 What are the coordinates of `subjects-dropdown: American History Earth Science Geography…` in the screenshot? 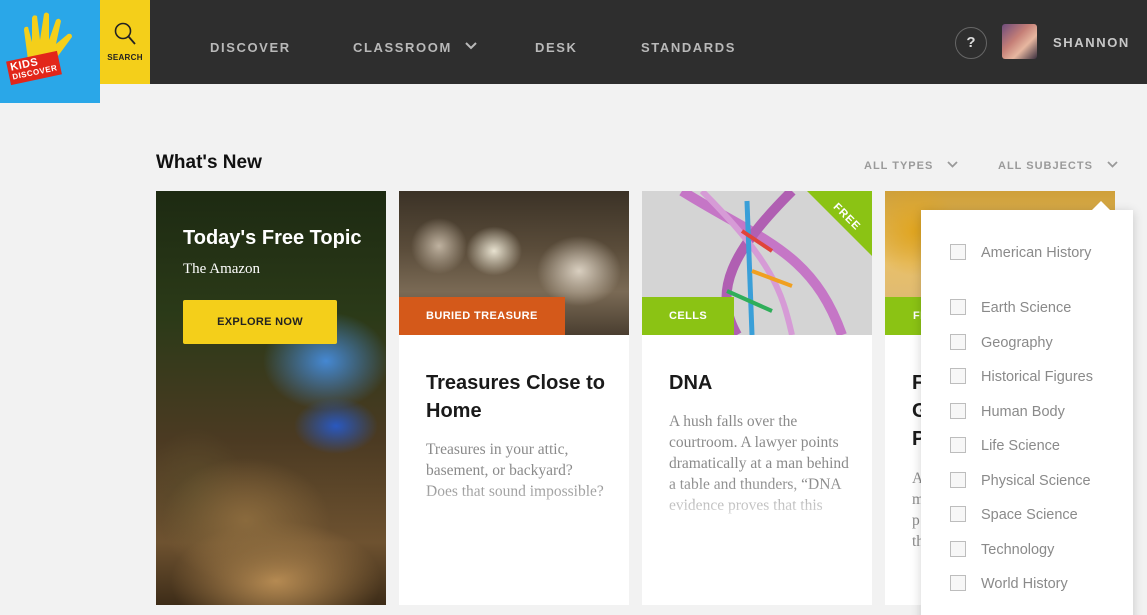 It's located at (1027, 408).